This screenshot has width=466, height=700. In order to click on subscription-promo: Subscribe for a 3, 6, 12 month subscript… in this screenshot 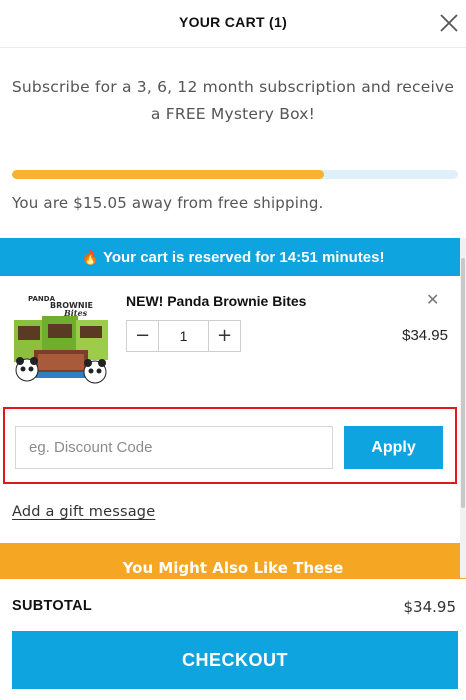, I will do `click(233, 101)`.